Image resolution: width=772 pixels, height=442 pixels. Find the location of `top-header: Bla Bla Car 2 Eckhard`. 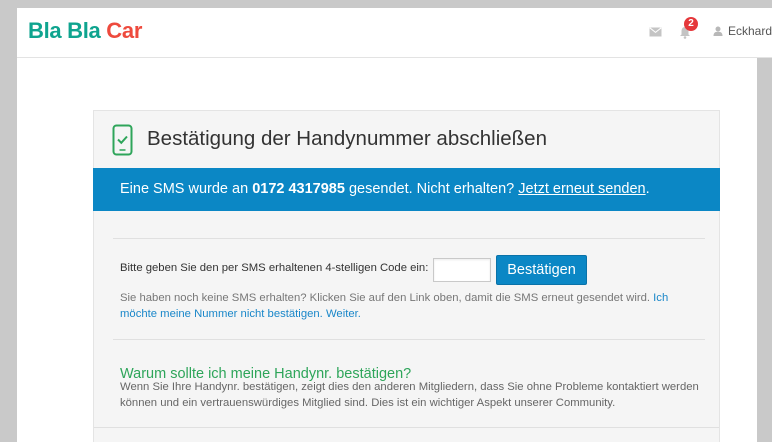

top-header: Bla Bla Car 2 Eckhard is located at coordinates (394, 33).